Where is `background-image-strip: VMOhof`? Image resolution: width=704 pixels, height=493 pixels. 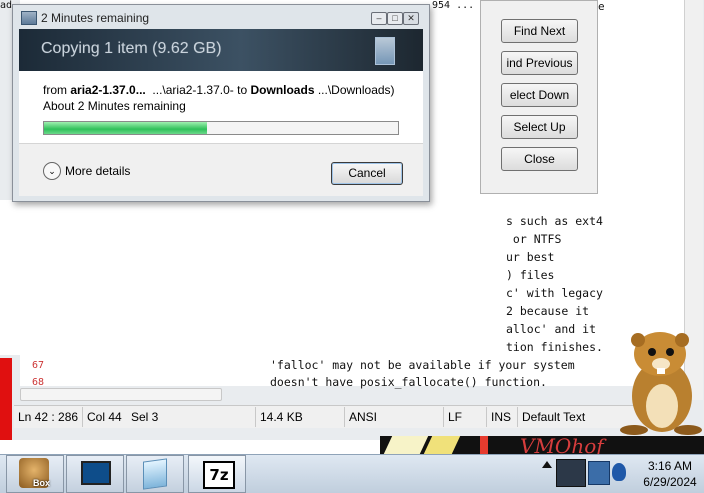
background-image-strip: VMOhof is located at coordinates (542, 446).